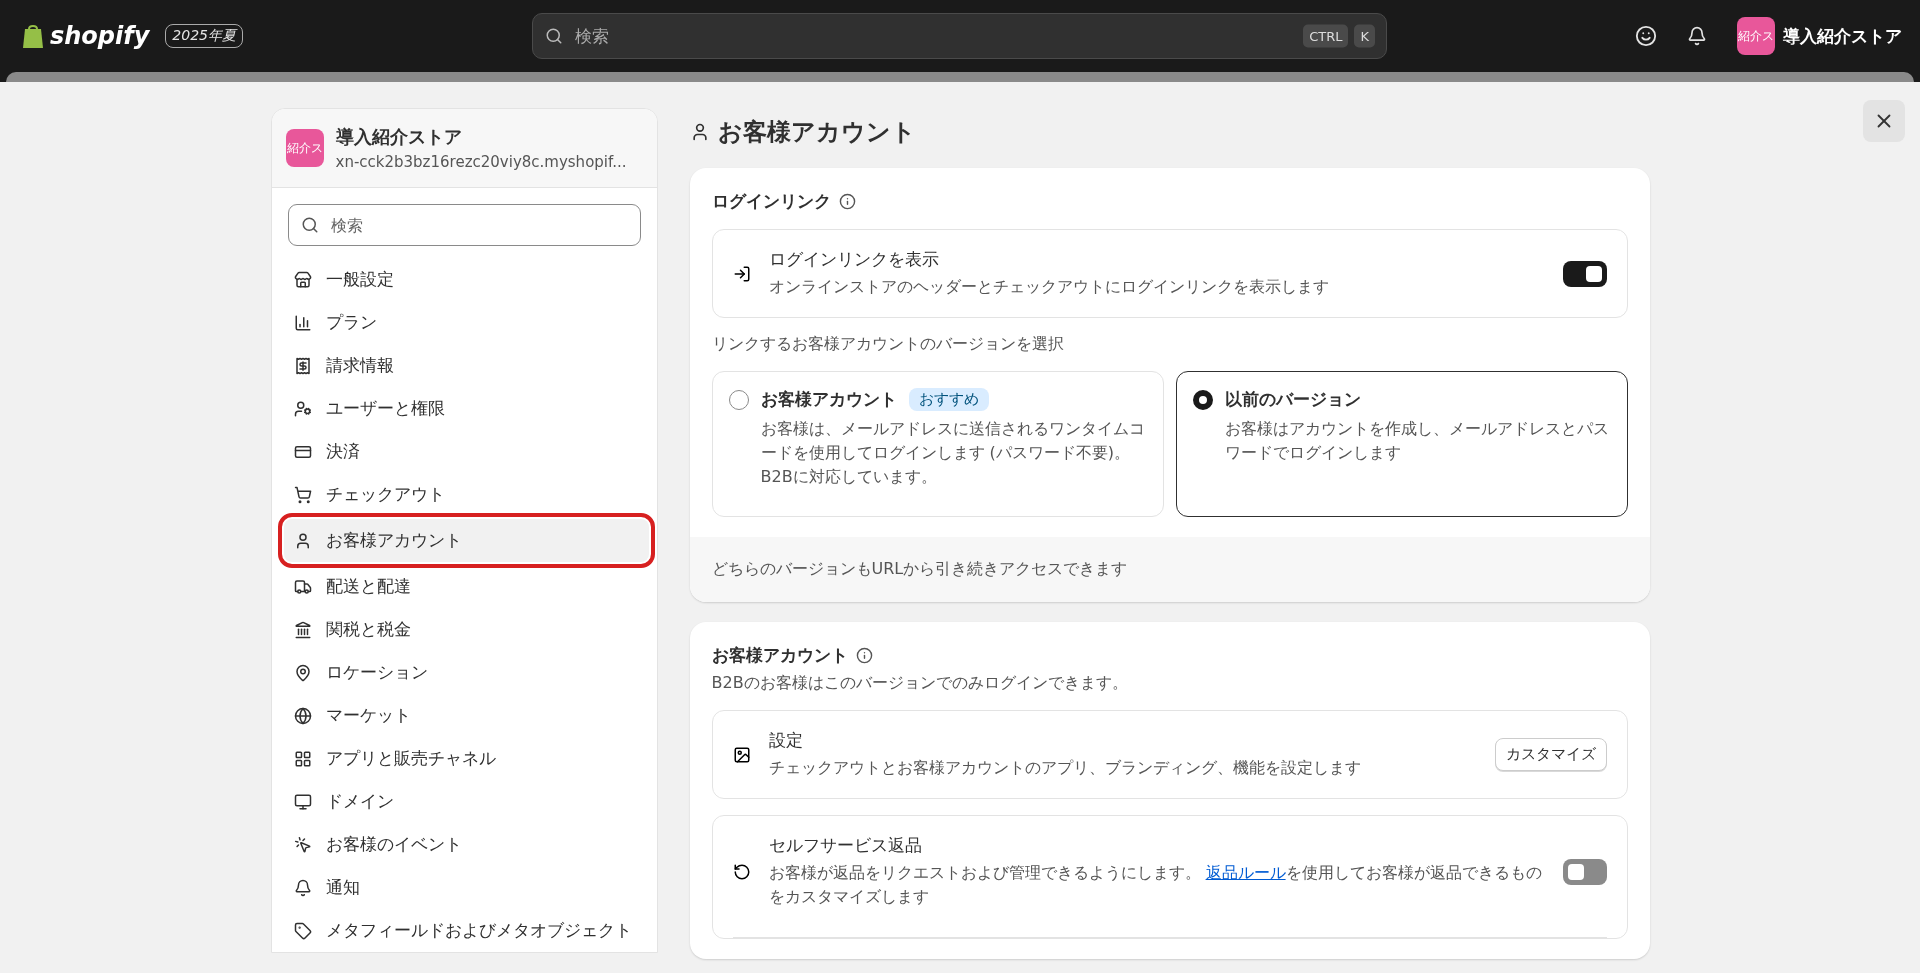  I want to click on users-icon, so click(302, 408).